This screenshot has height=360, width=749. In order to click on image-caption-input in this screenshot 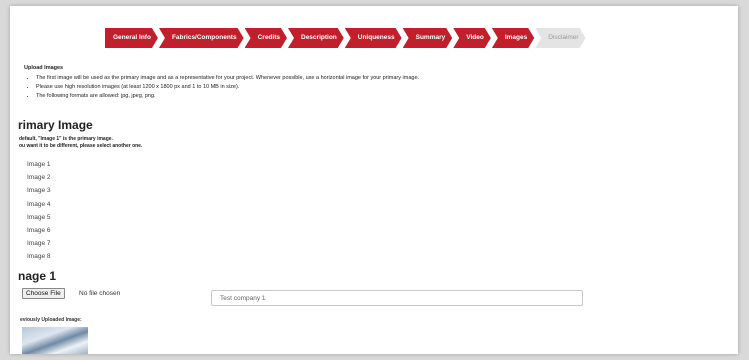, I will do `click(397, 298)`.